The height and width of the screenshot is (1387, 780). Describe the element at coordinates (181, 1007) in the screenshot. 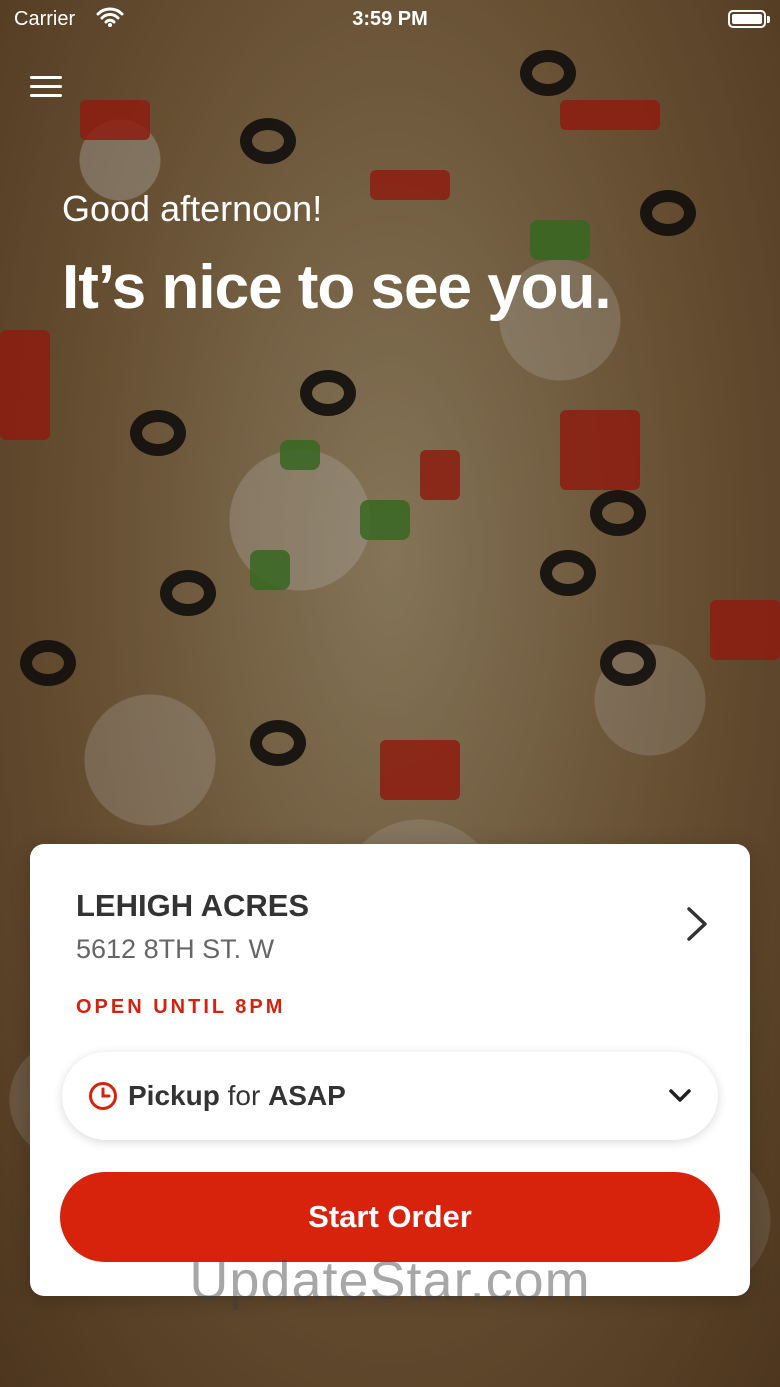

I see `store-hours: OPEN UNTIL 8PM` at that location.